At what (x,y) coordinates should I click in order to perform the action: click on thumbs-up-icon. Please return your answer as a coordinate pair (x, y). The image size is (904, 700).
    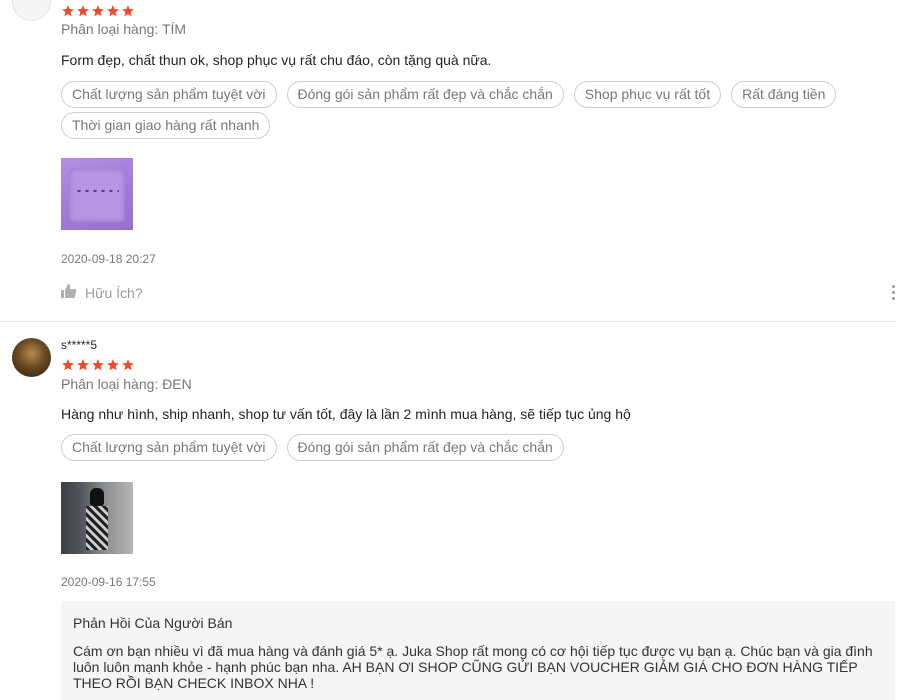
    Looking at the image, I should click on (69, 292).